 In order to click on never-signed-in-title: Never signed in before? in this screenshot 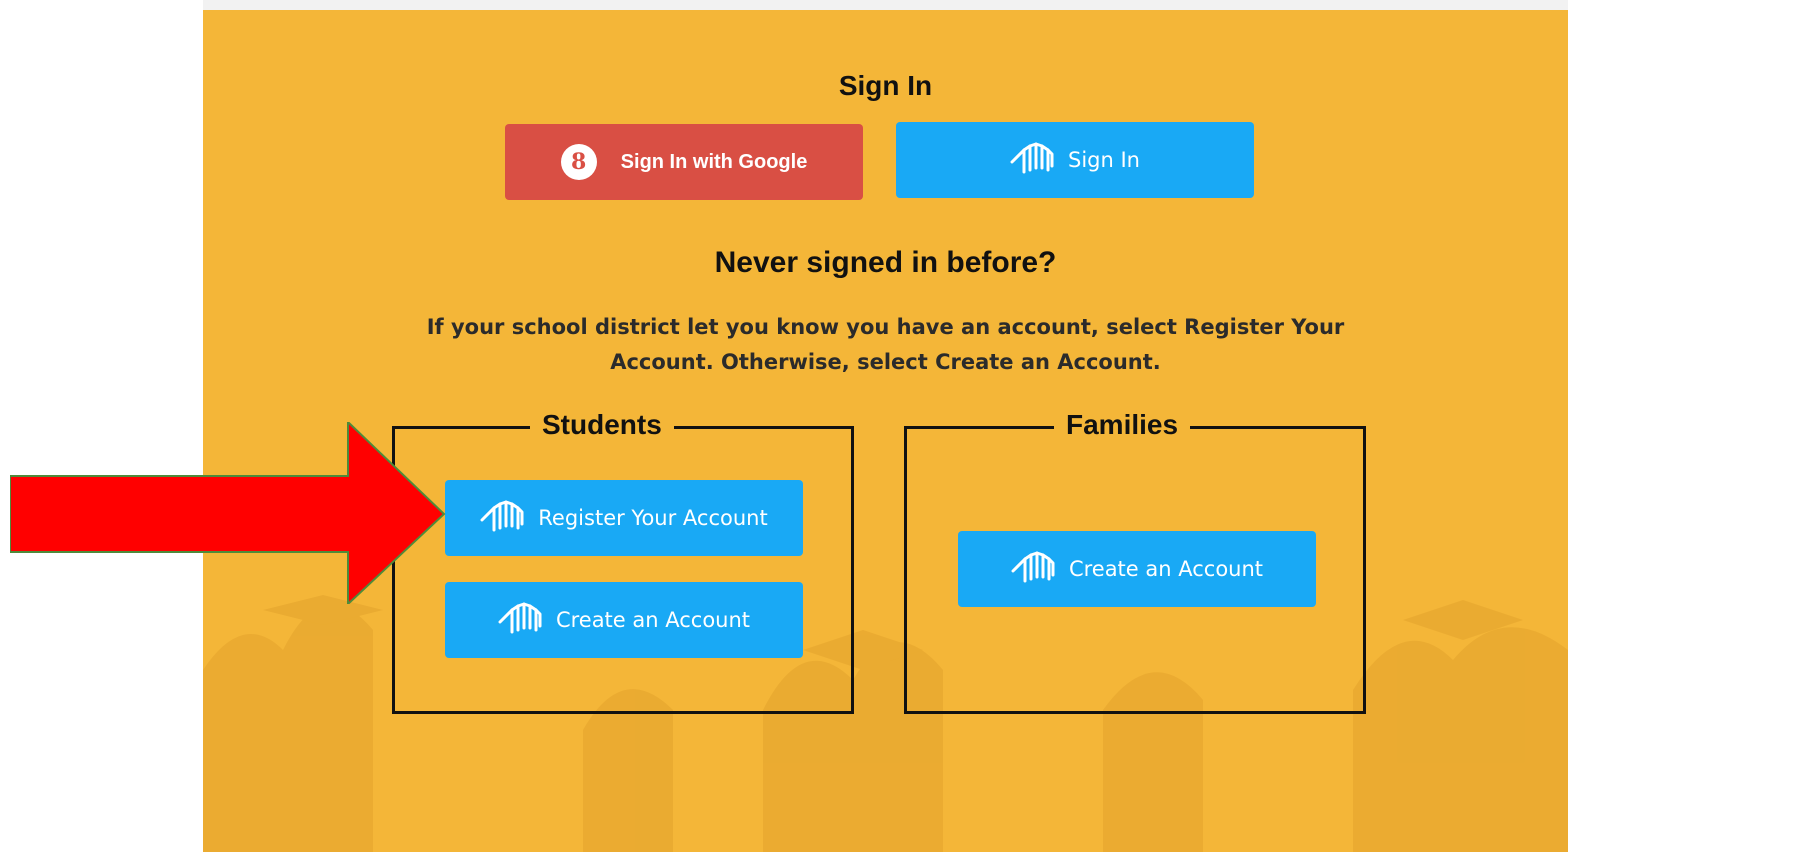, I will do `click(885, 262)`.